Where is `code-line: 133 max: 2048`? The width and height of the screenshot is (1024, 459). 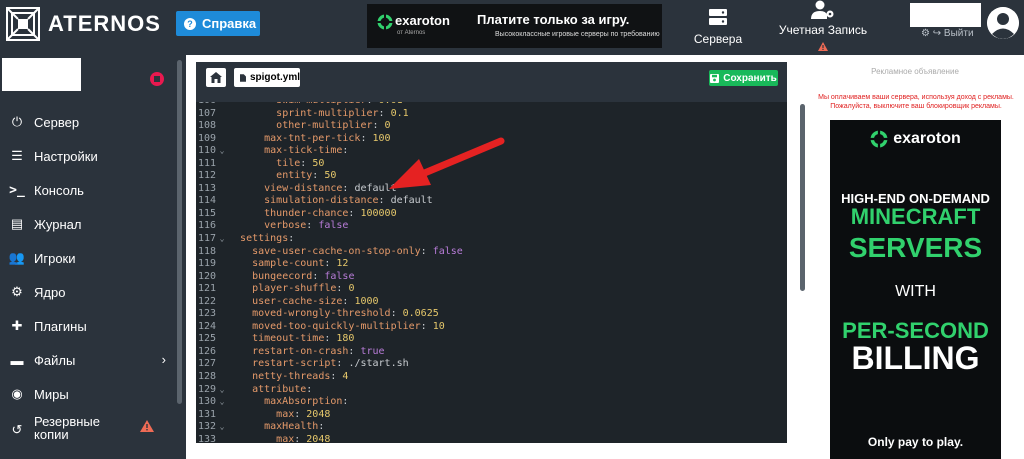
code-line: 133 max: 2048 is located at coordinates (491, 438).